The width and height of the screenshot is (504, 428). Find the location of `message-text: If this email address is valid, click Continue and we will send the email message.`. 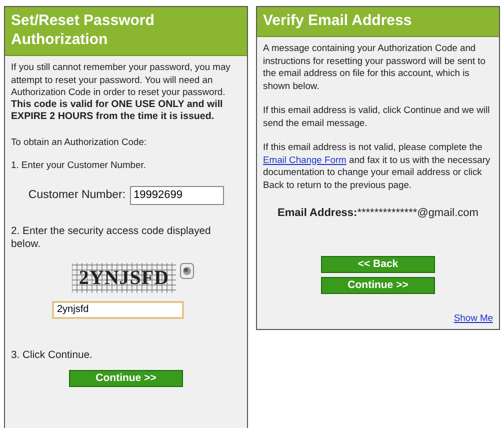

message-text: If this email address is valid, click Continue and we will send the email message. is located at coordinates (377, 116).